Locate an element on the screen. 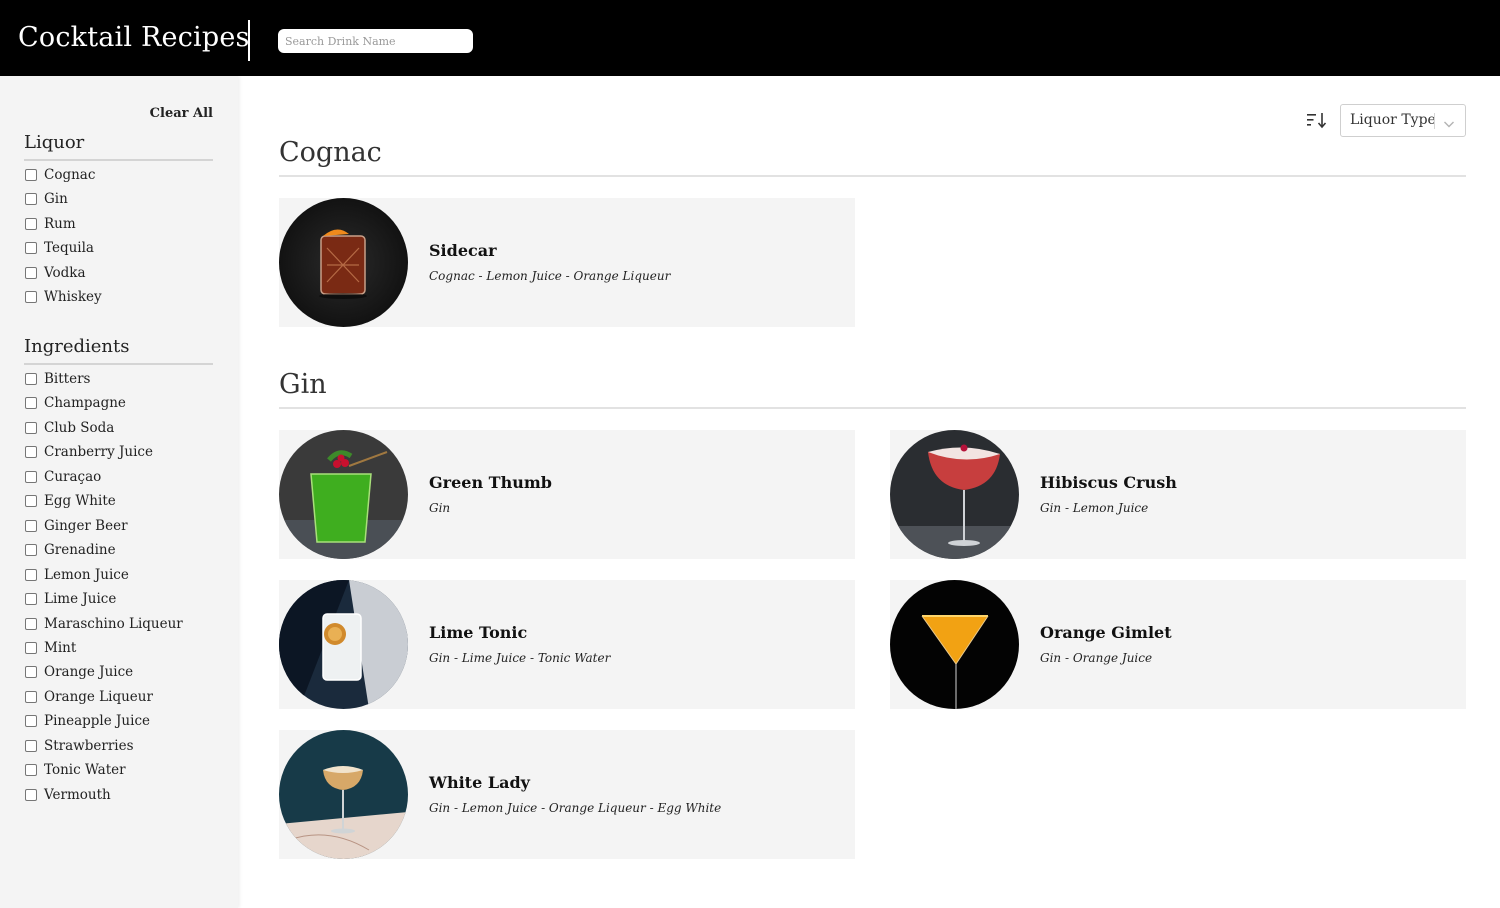 Image resolution: width=1500 pixels, height=908 pixels. filter-option-label: Vodka is located at coordinates (65, 272).